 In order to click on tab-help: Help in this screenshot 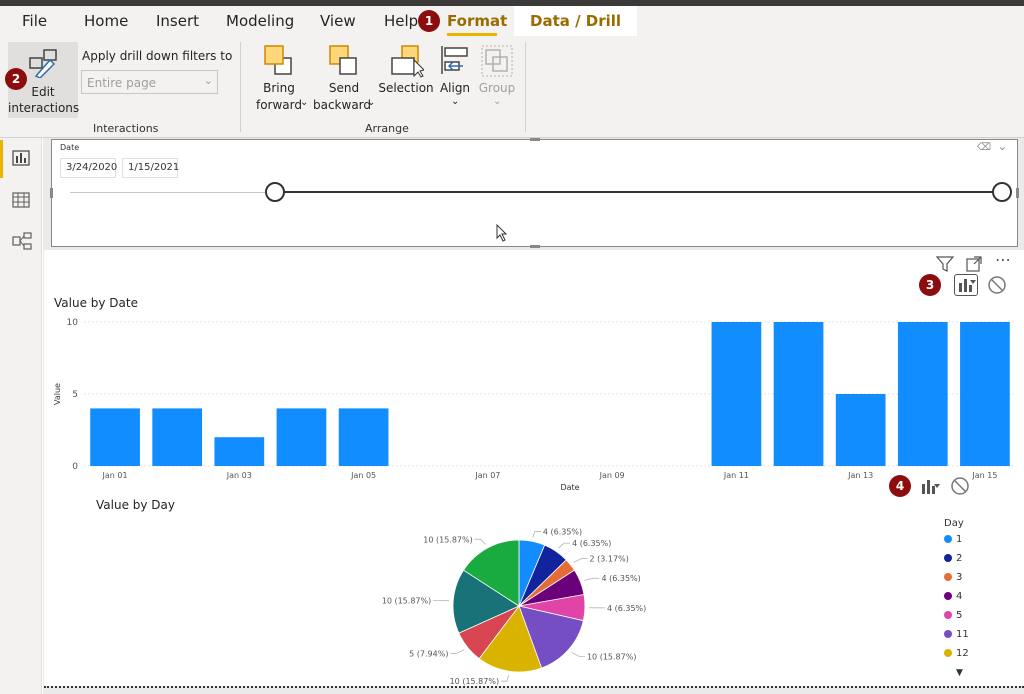, I will do `click(401, 21)`.